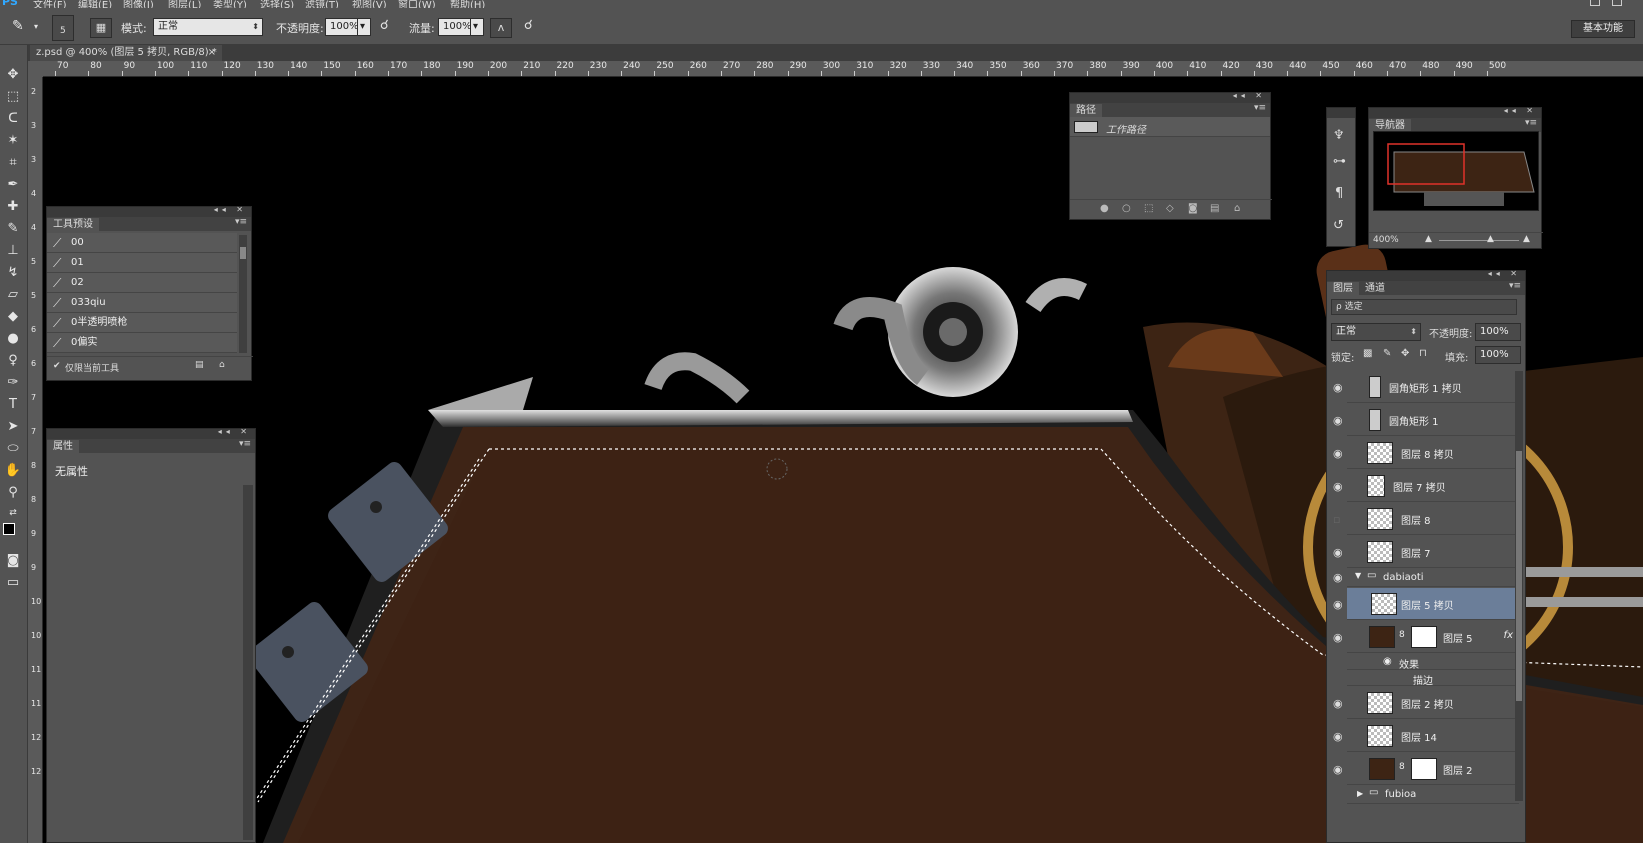  Describe the element at coordinates (1367, 353) in the screenshot. I see `lock-transparency-icon: ▩` at that location.